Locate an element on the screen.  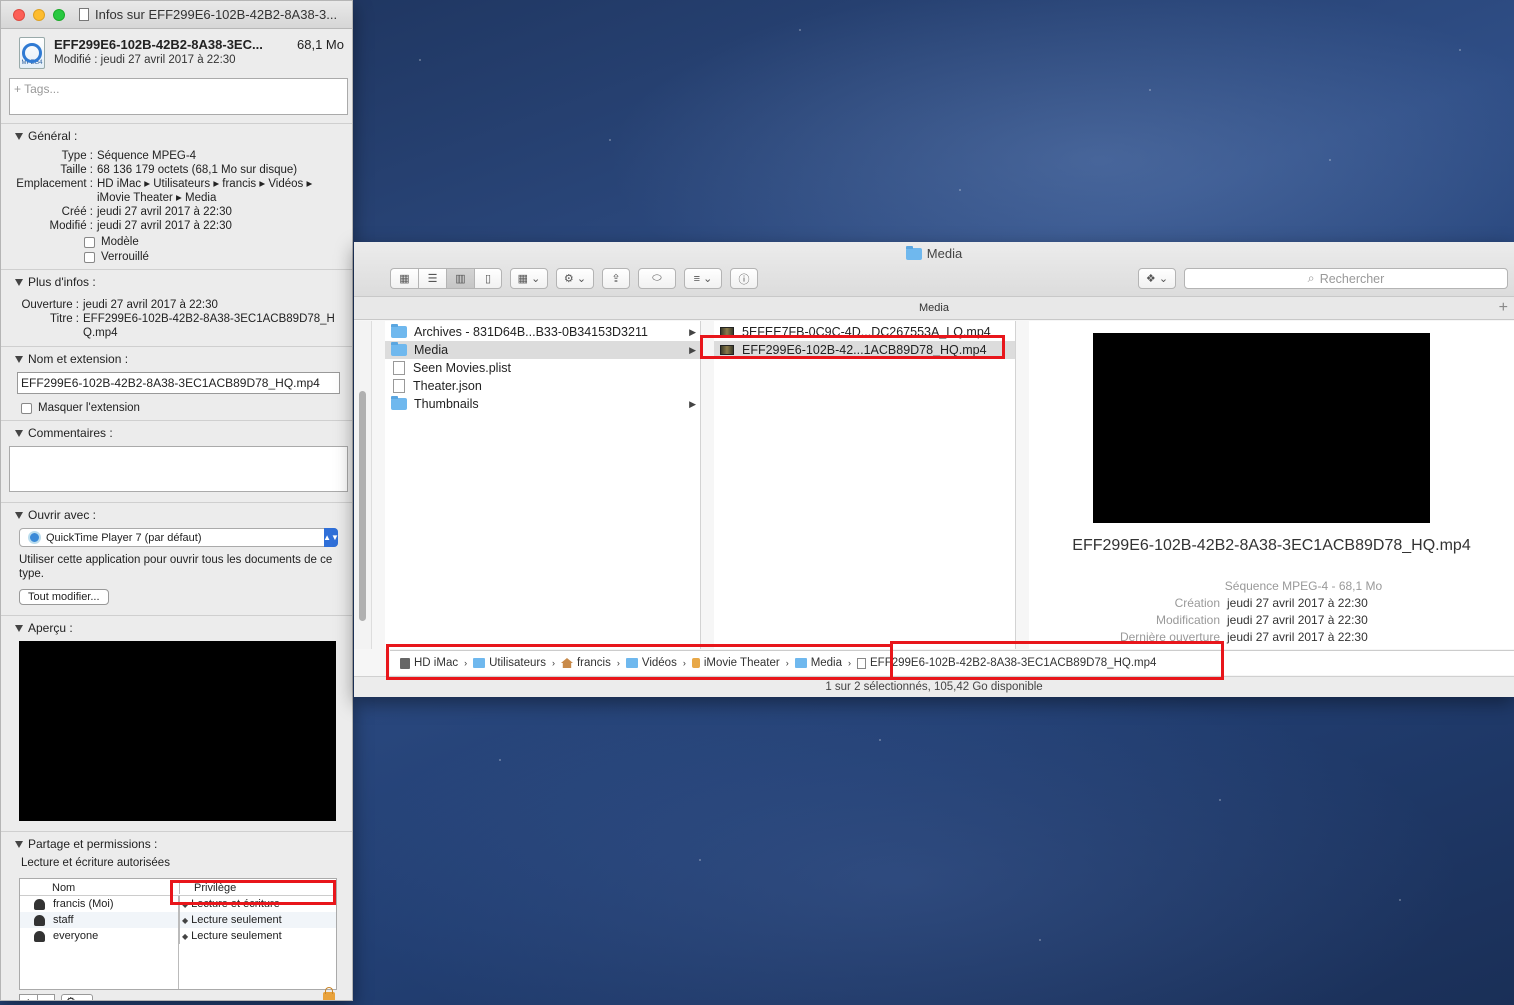
add-tab-button: + is located at coordinates (1503, 308).